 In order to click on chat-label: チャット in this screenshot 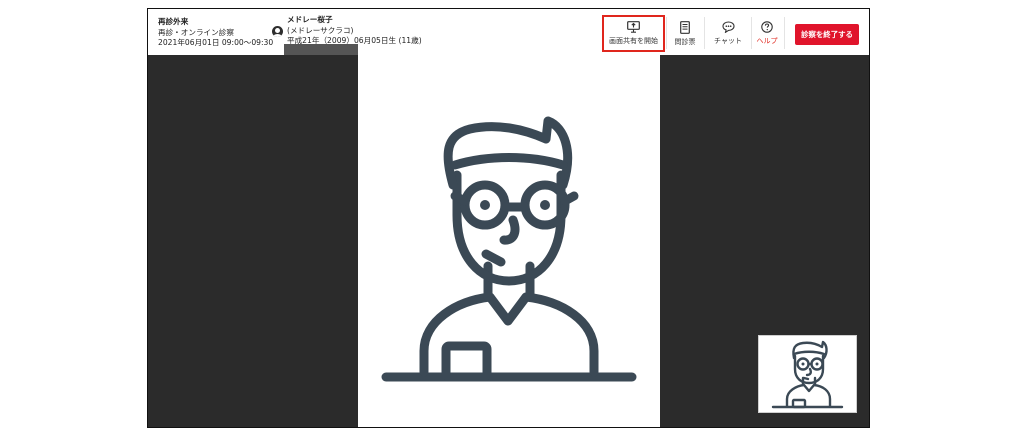, I will do `click(728, 41)`.